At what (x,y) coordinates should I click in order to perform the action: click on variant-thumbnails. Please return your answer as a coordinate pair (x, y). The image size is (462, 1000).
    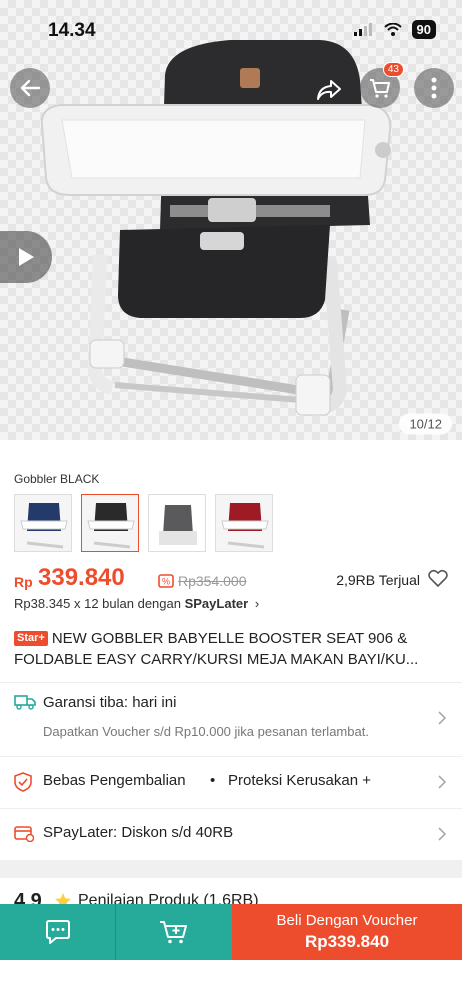
    Looking at the image, I should click on (143, 523).